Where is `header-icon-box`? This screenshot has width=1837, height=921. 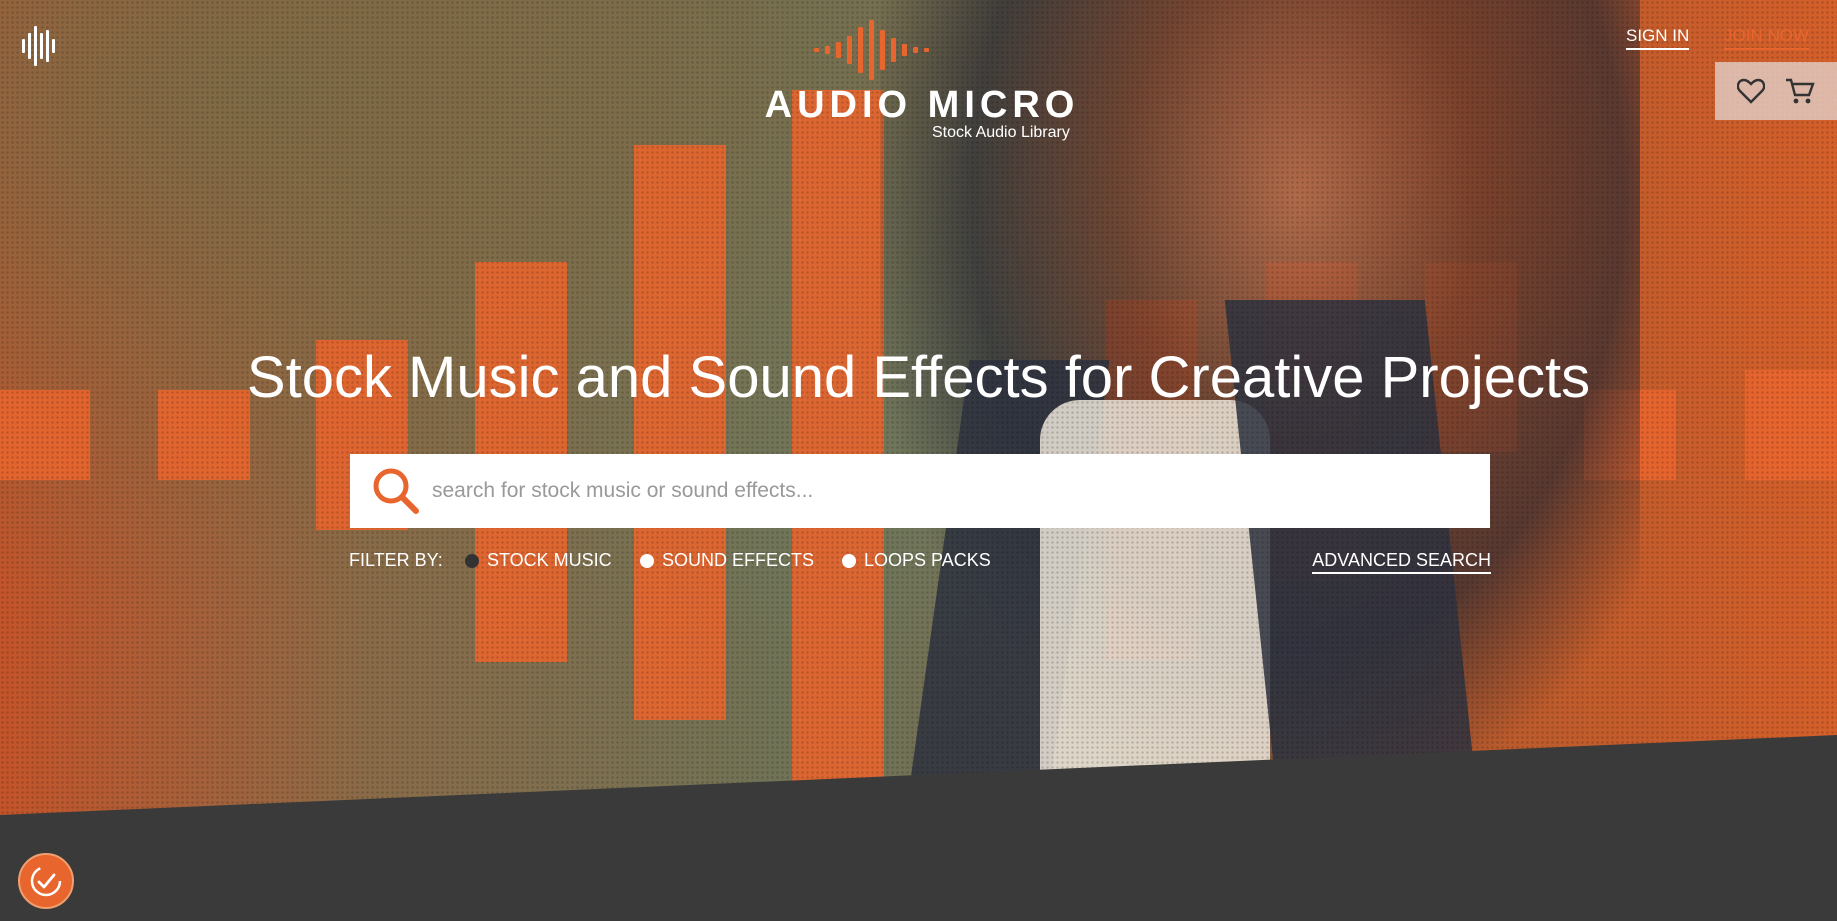
header-icon-box is located at coordinates (1776, 91).